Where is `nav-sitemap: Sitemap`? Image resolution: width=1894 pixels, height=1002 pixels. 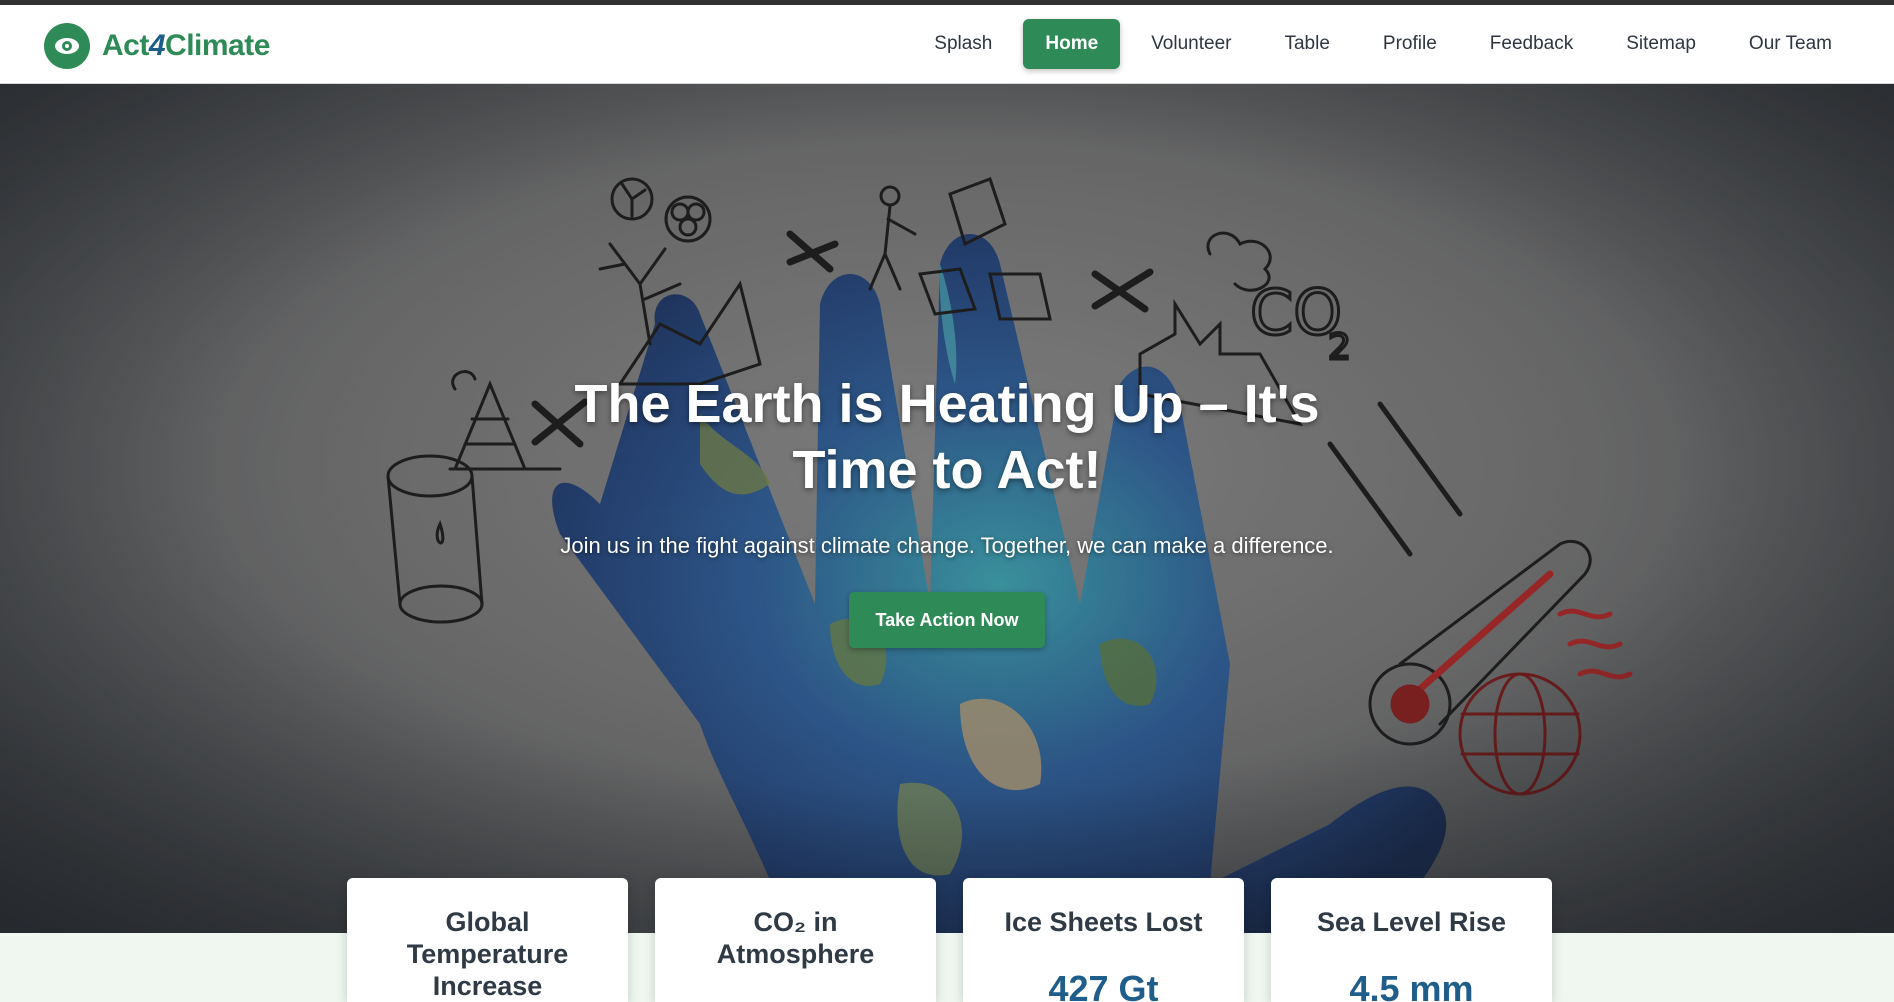 nav-sitemap: Sitemap is located at coordinates (1661, 44).